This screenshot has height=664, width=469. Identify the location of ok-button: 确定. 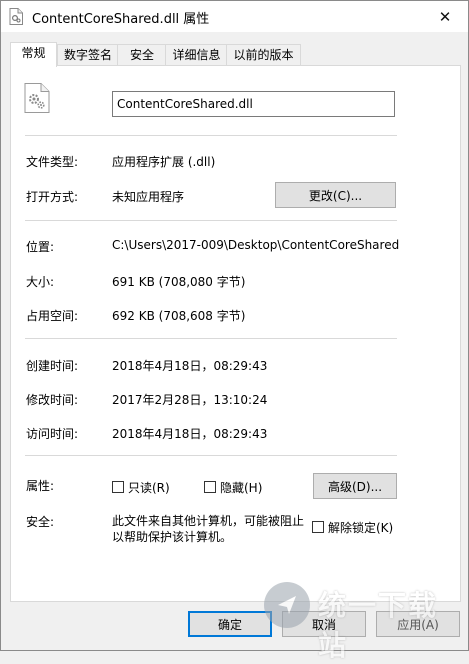
(230, 624).